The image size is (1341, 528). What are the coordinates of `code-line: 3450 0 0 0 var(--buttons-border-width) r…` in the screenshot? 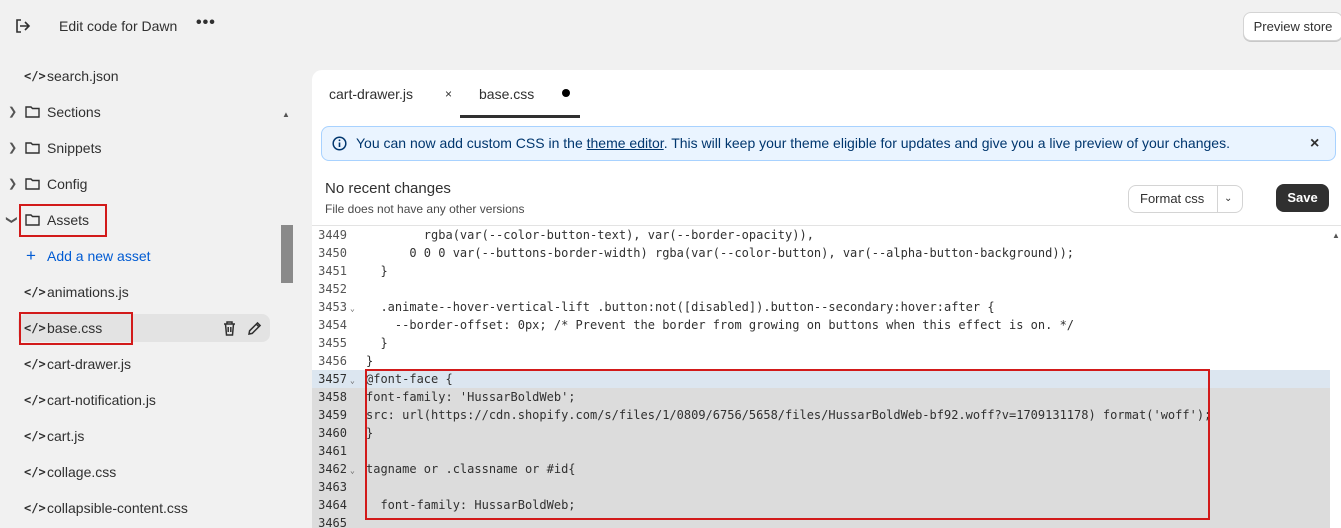 It's located at (821, 253).